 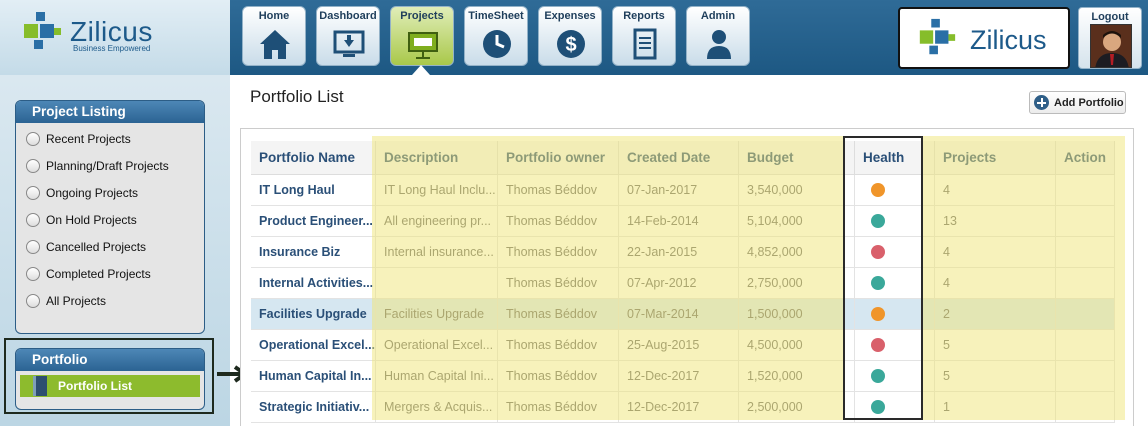 I want to click on col-portfolio-name-header: Portfolio Name, so click(x=314, y=158).